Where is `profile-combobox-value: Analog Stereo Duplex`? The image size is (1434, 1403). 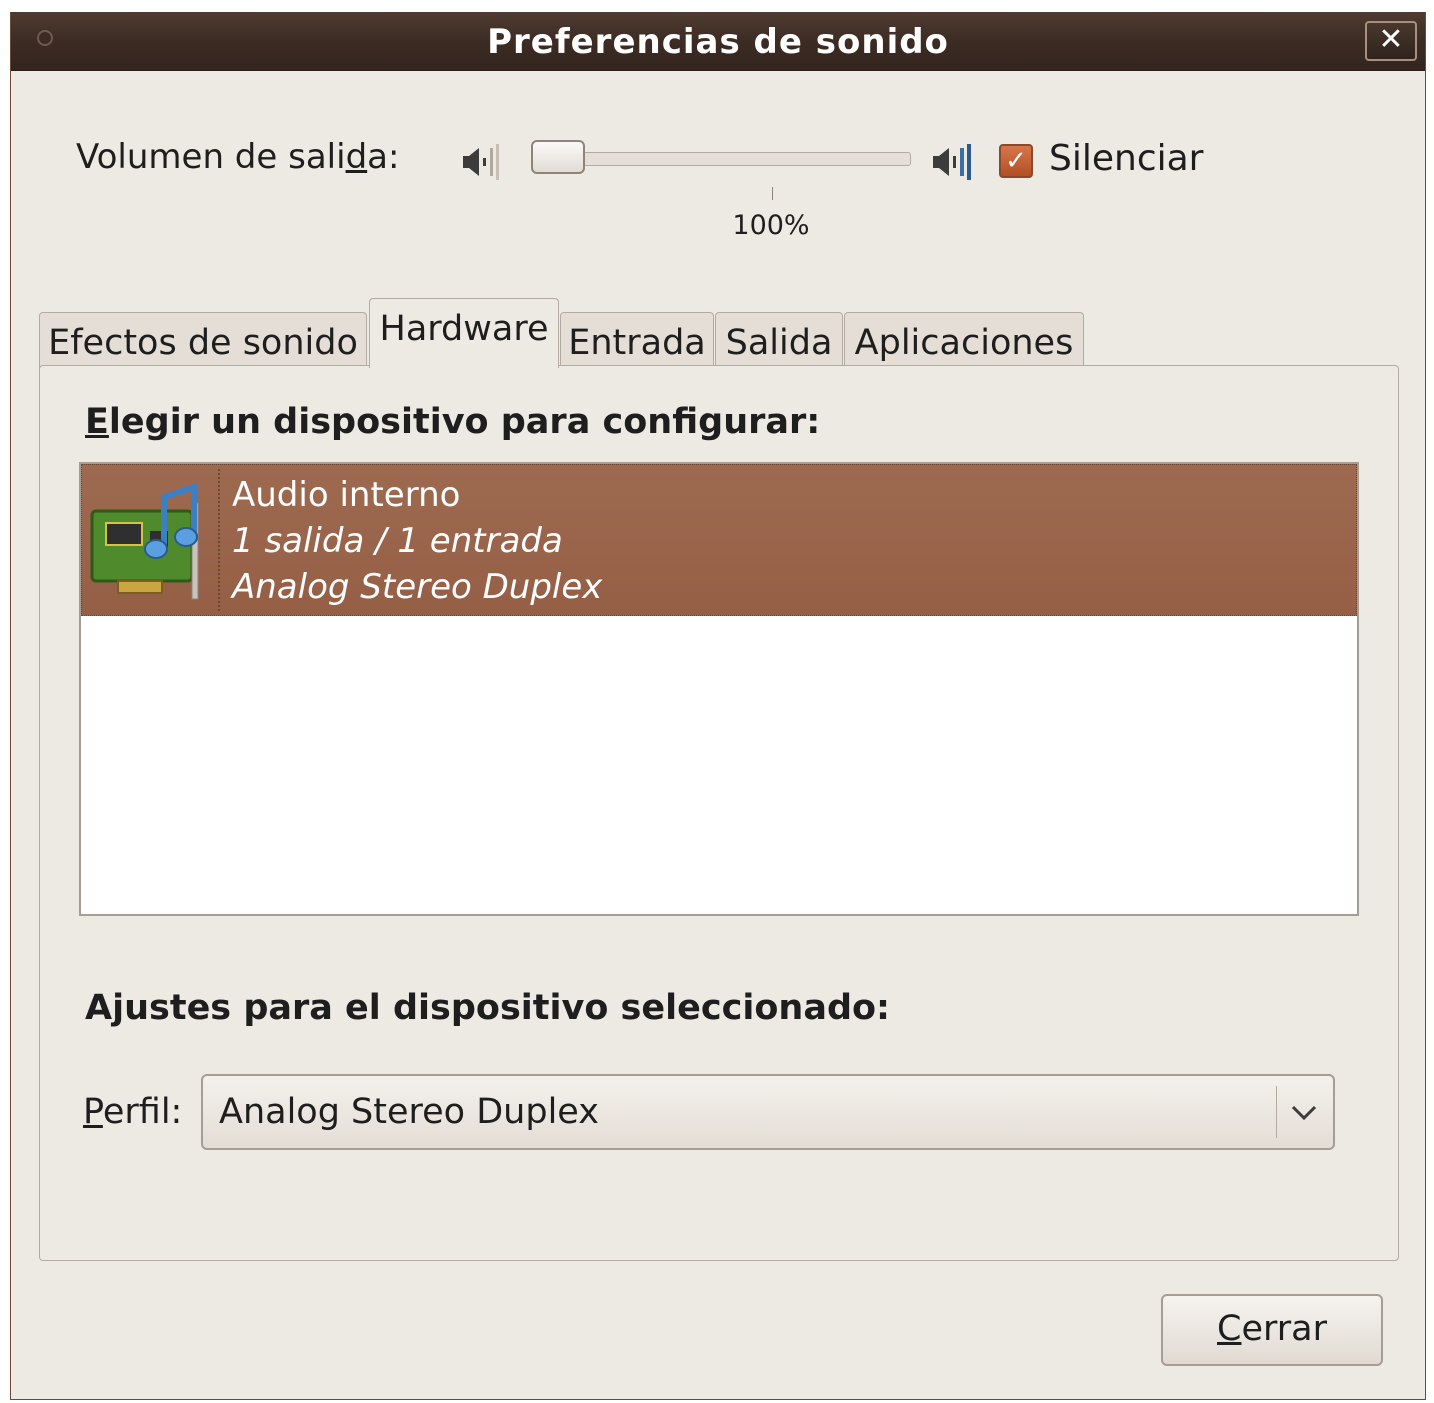 profile-combobox-value: Analog Stereo Duplex is located at coordinates (409, 1112).